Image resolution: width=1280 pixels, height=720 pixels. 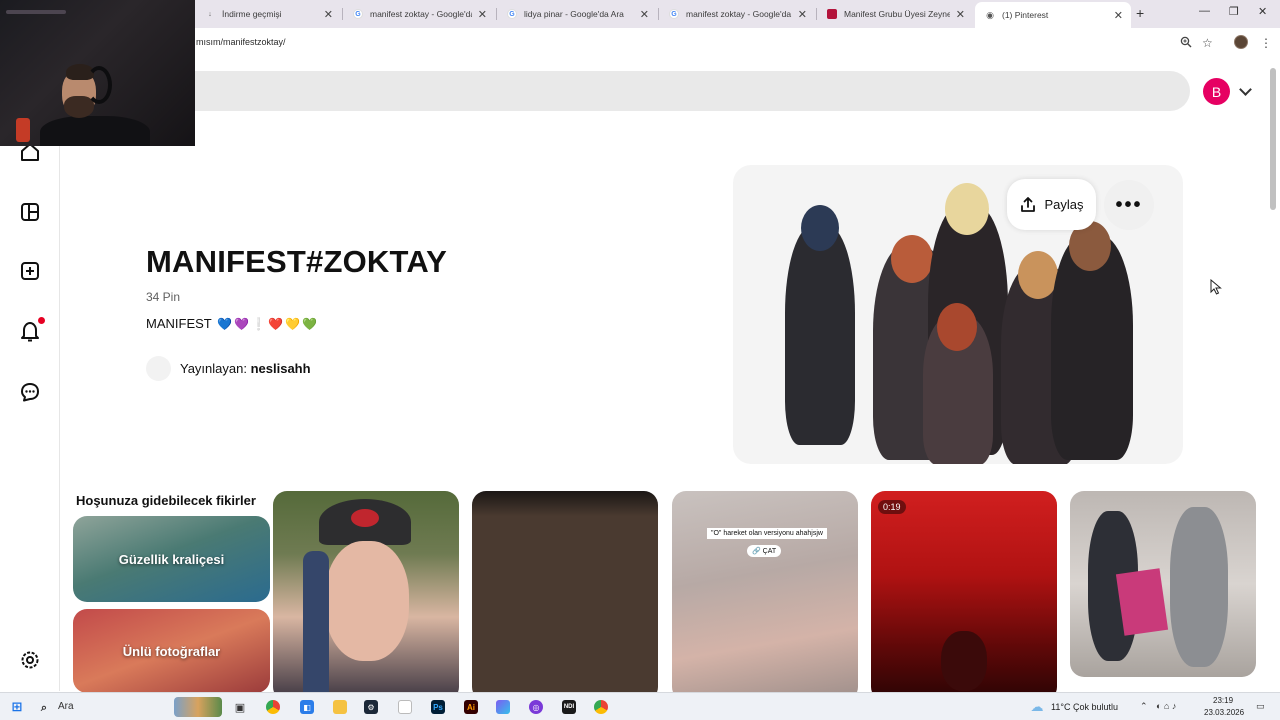 What do you see at coordinates (281, 368) in the screenshot?
I see `owner-name-link: neslisahh` at bounding box center [281, 368].